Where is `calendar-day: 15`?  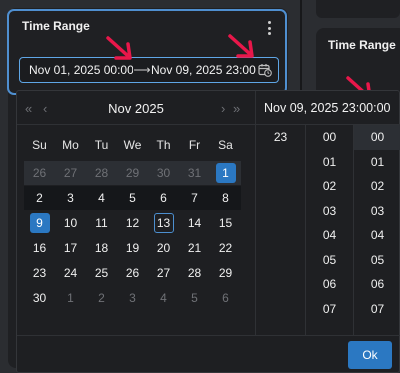 calendar-day: 15 is located at coordinates (225, 223).